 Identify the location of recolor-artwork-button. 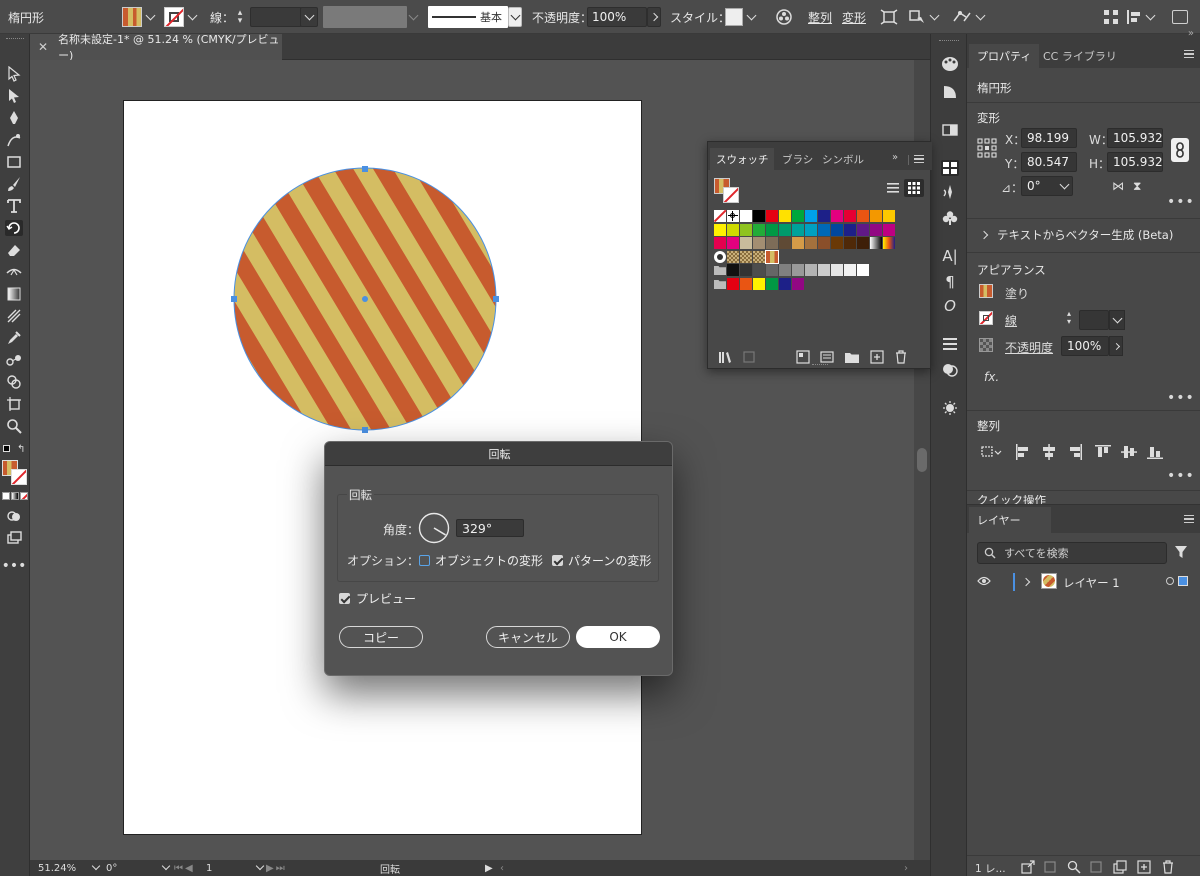
(784, 17).